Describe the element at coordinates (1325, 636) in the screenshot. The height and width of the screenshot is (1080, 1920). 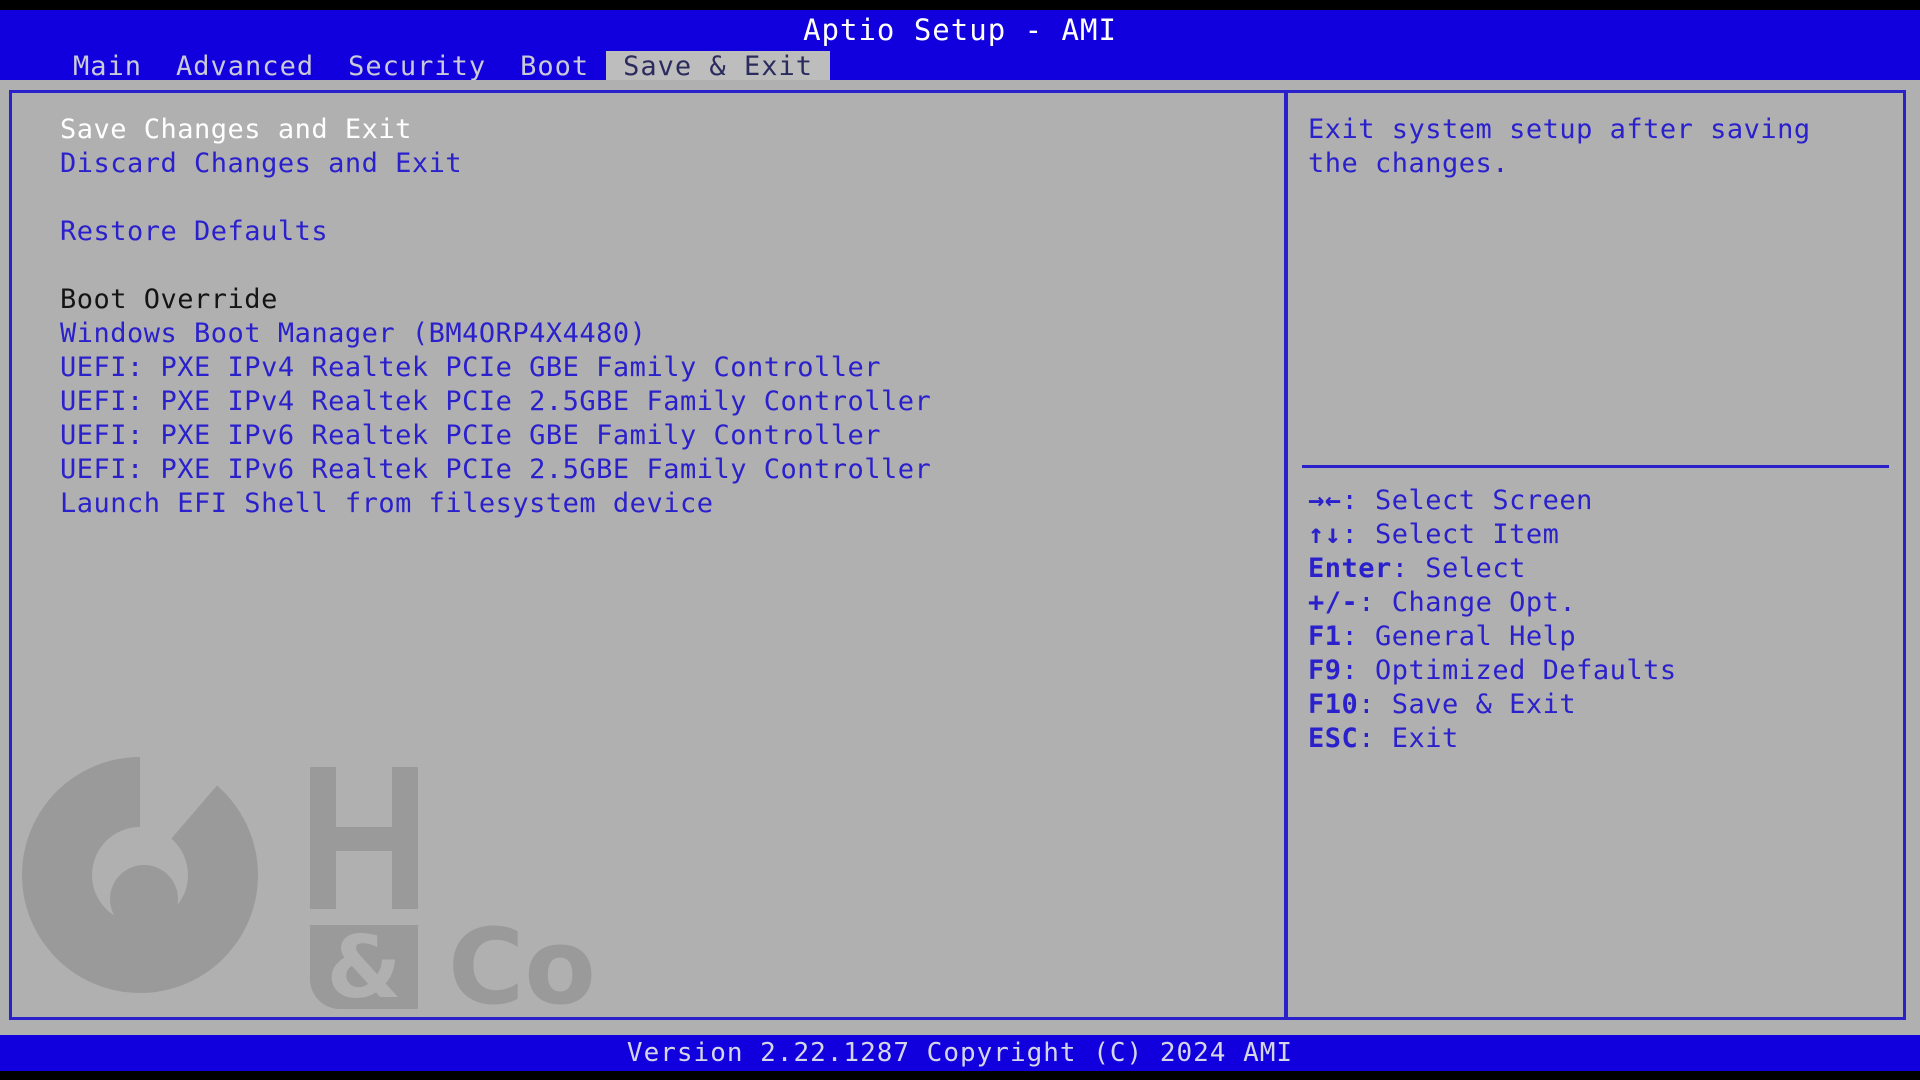
I see `legend-key-glyph: F1` at that location.